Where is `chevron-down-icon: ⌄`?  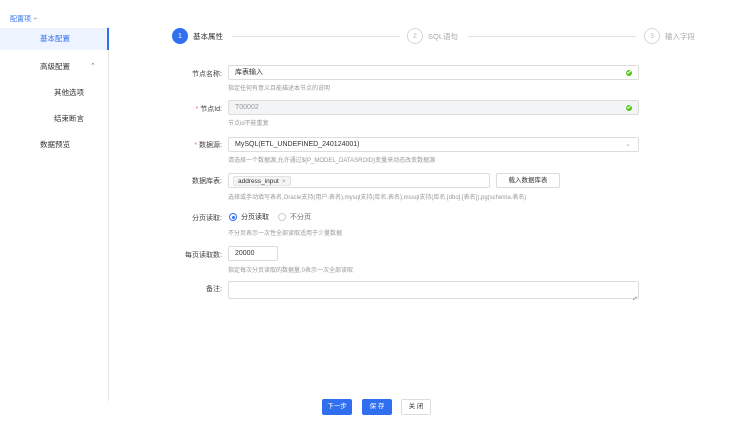
chevron-down-icon: ⌄ is located at coordinates (628, 144).